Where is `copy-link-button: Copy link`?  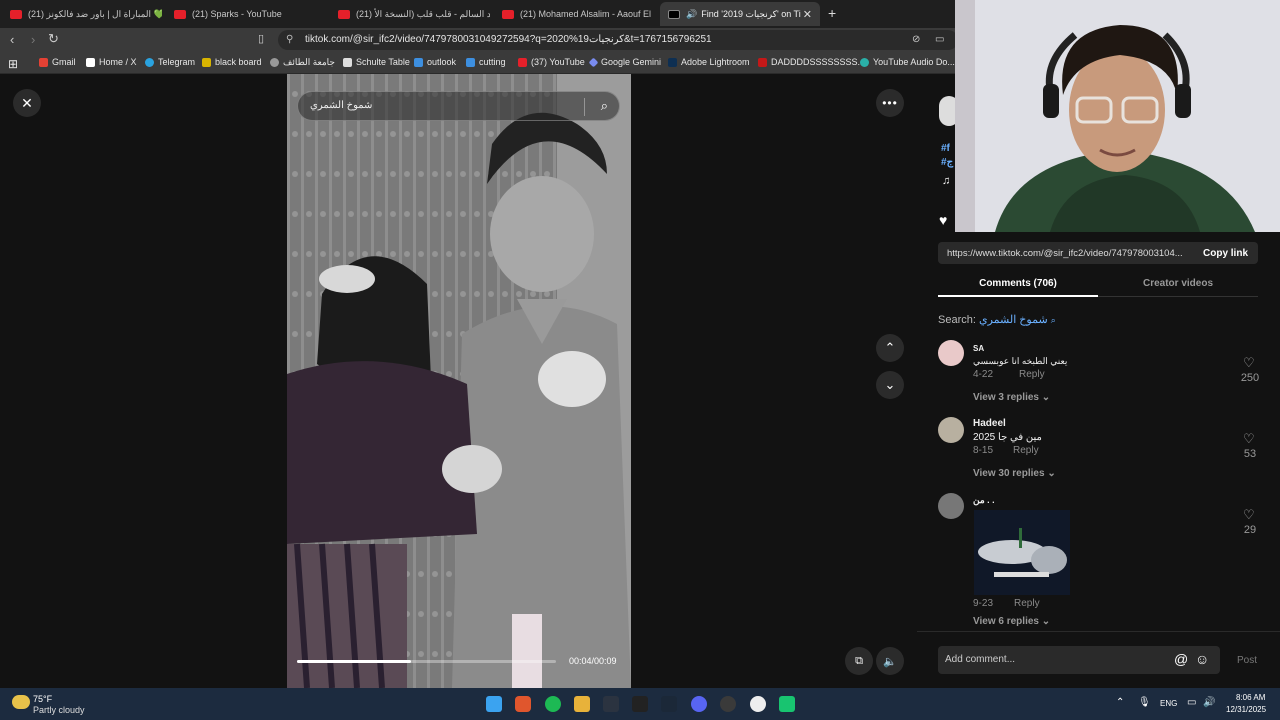 copy-link-button: Copy link is located at coordinates (1225, 253).